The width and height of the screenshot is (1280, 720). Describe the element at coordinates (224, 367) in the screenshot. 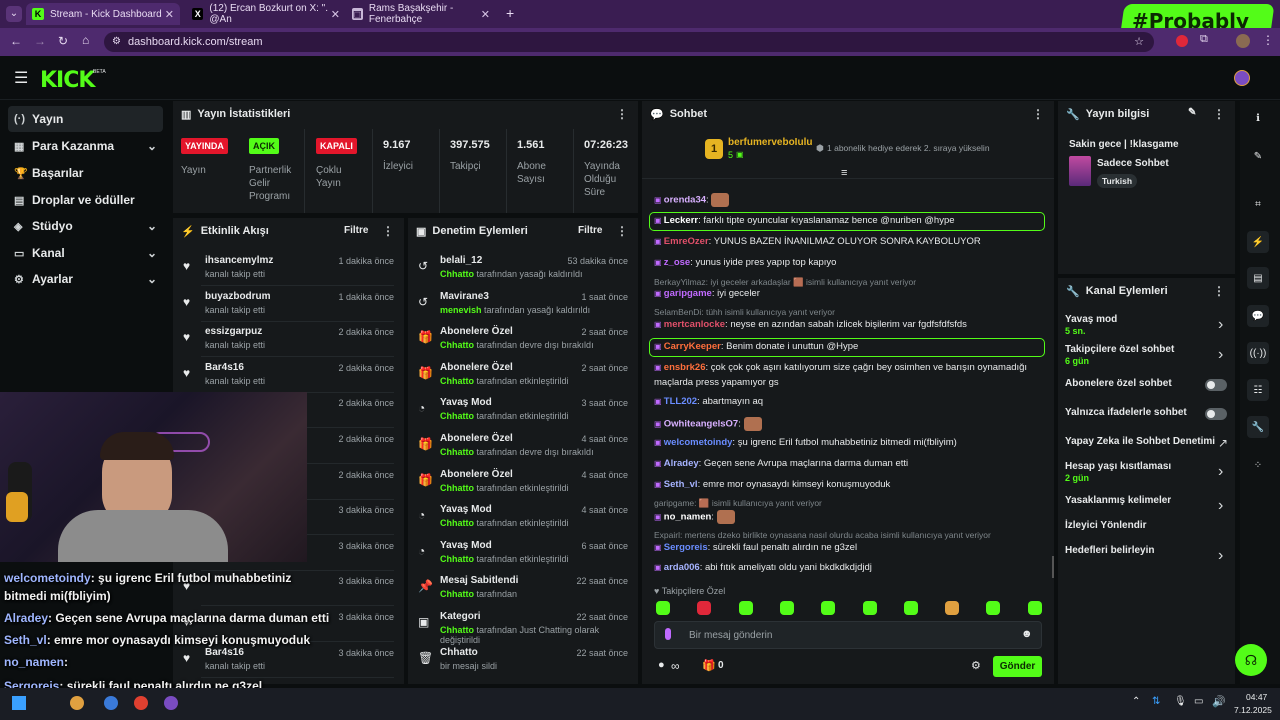

I see `activity-username: Bar4s16` at that location.